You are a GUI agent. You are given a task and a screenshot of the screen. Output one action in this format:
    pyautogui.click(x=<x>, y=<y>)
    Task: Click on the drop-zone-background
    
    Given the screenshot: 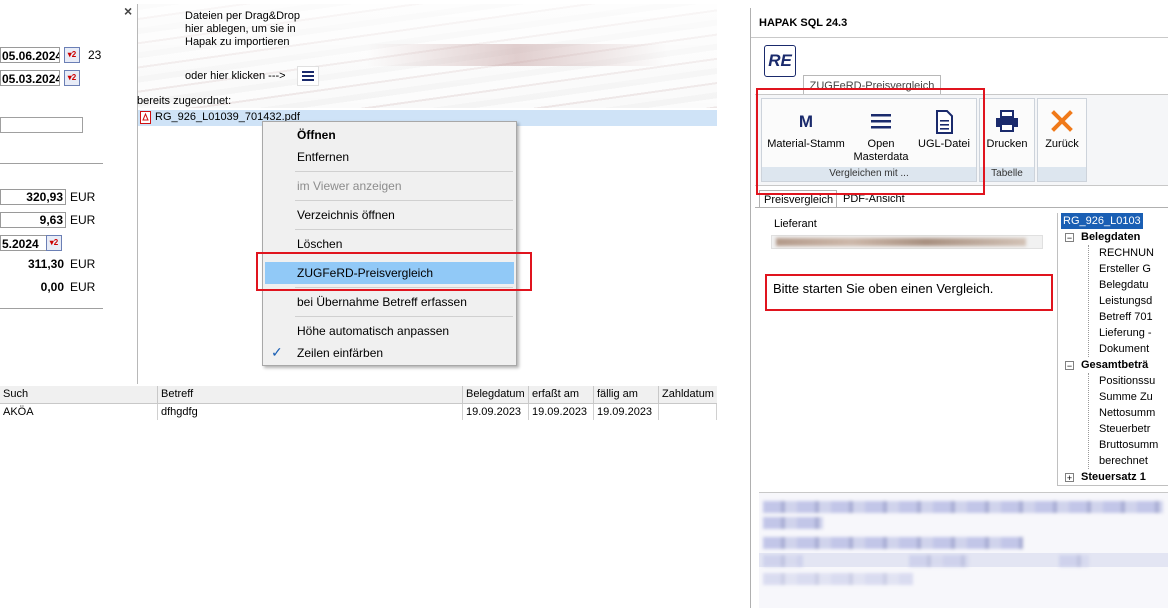 What is the action you would take?
    pyautogui.click(x=517, y=55)
    